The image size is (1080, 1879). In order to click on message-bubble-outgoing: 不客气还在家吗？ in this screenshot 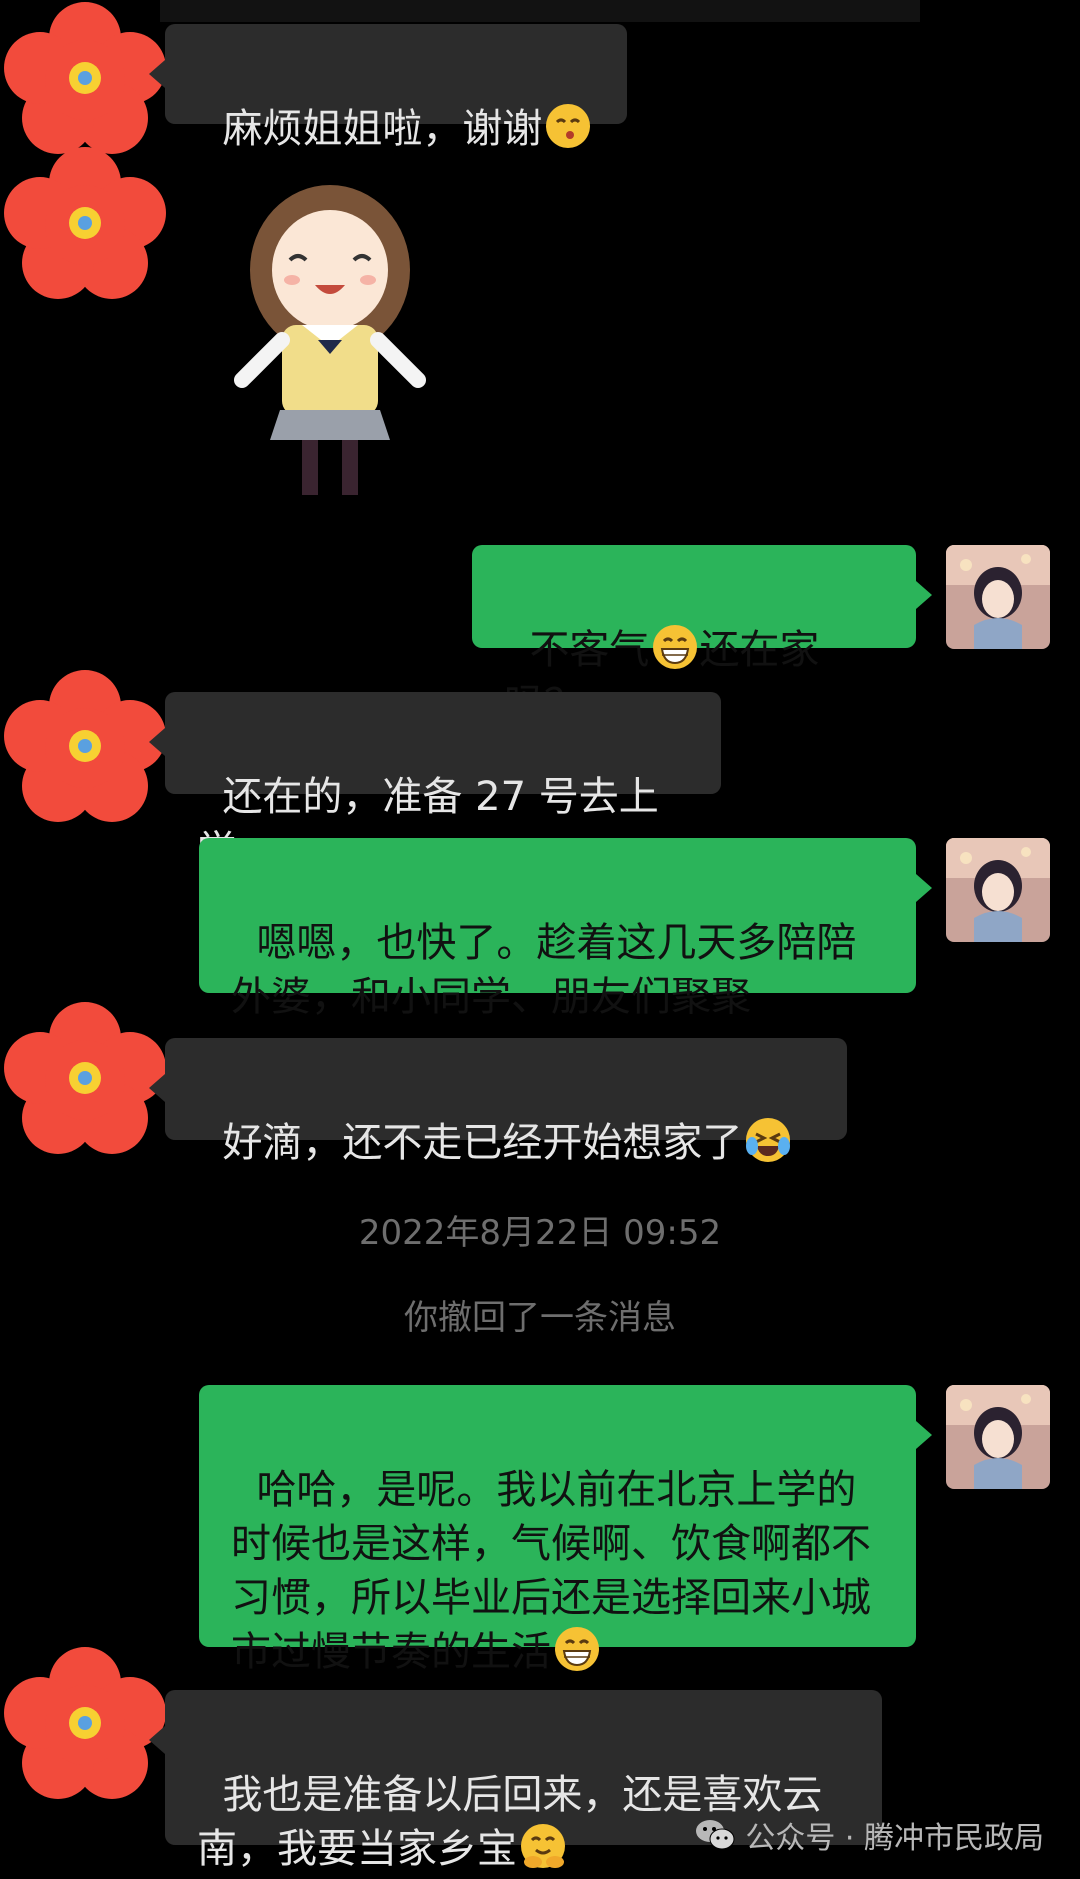, I will do `click(702, 636)`.